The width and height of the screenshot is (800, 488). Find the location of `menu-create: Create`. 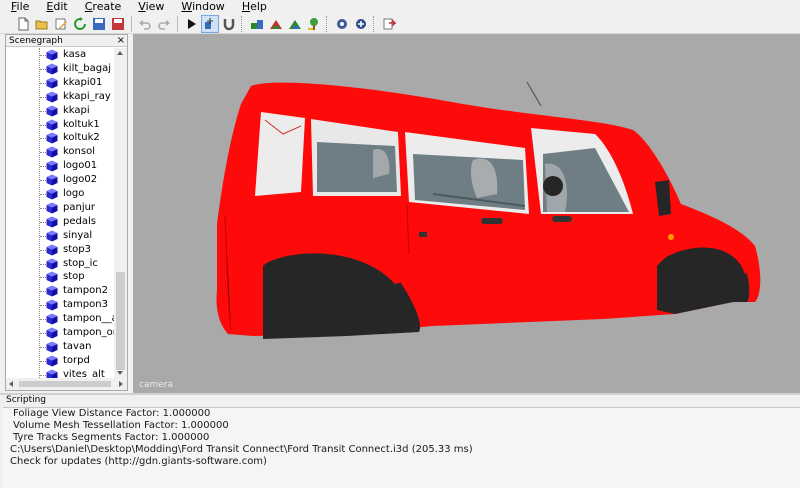

menu-create: Create is located at coordinates (101, 7).